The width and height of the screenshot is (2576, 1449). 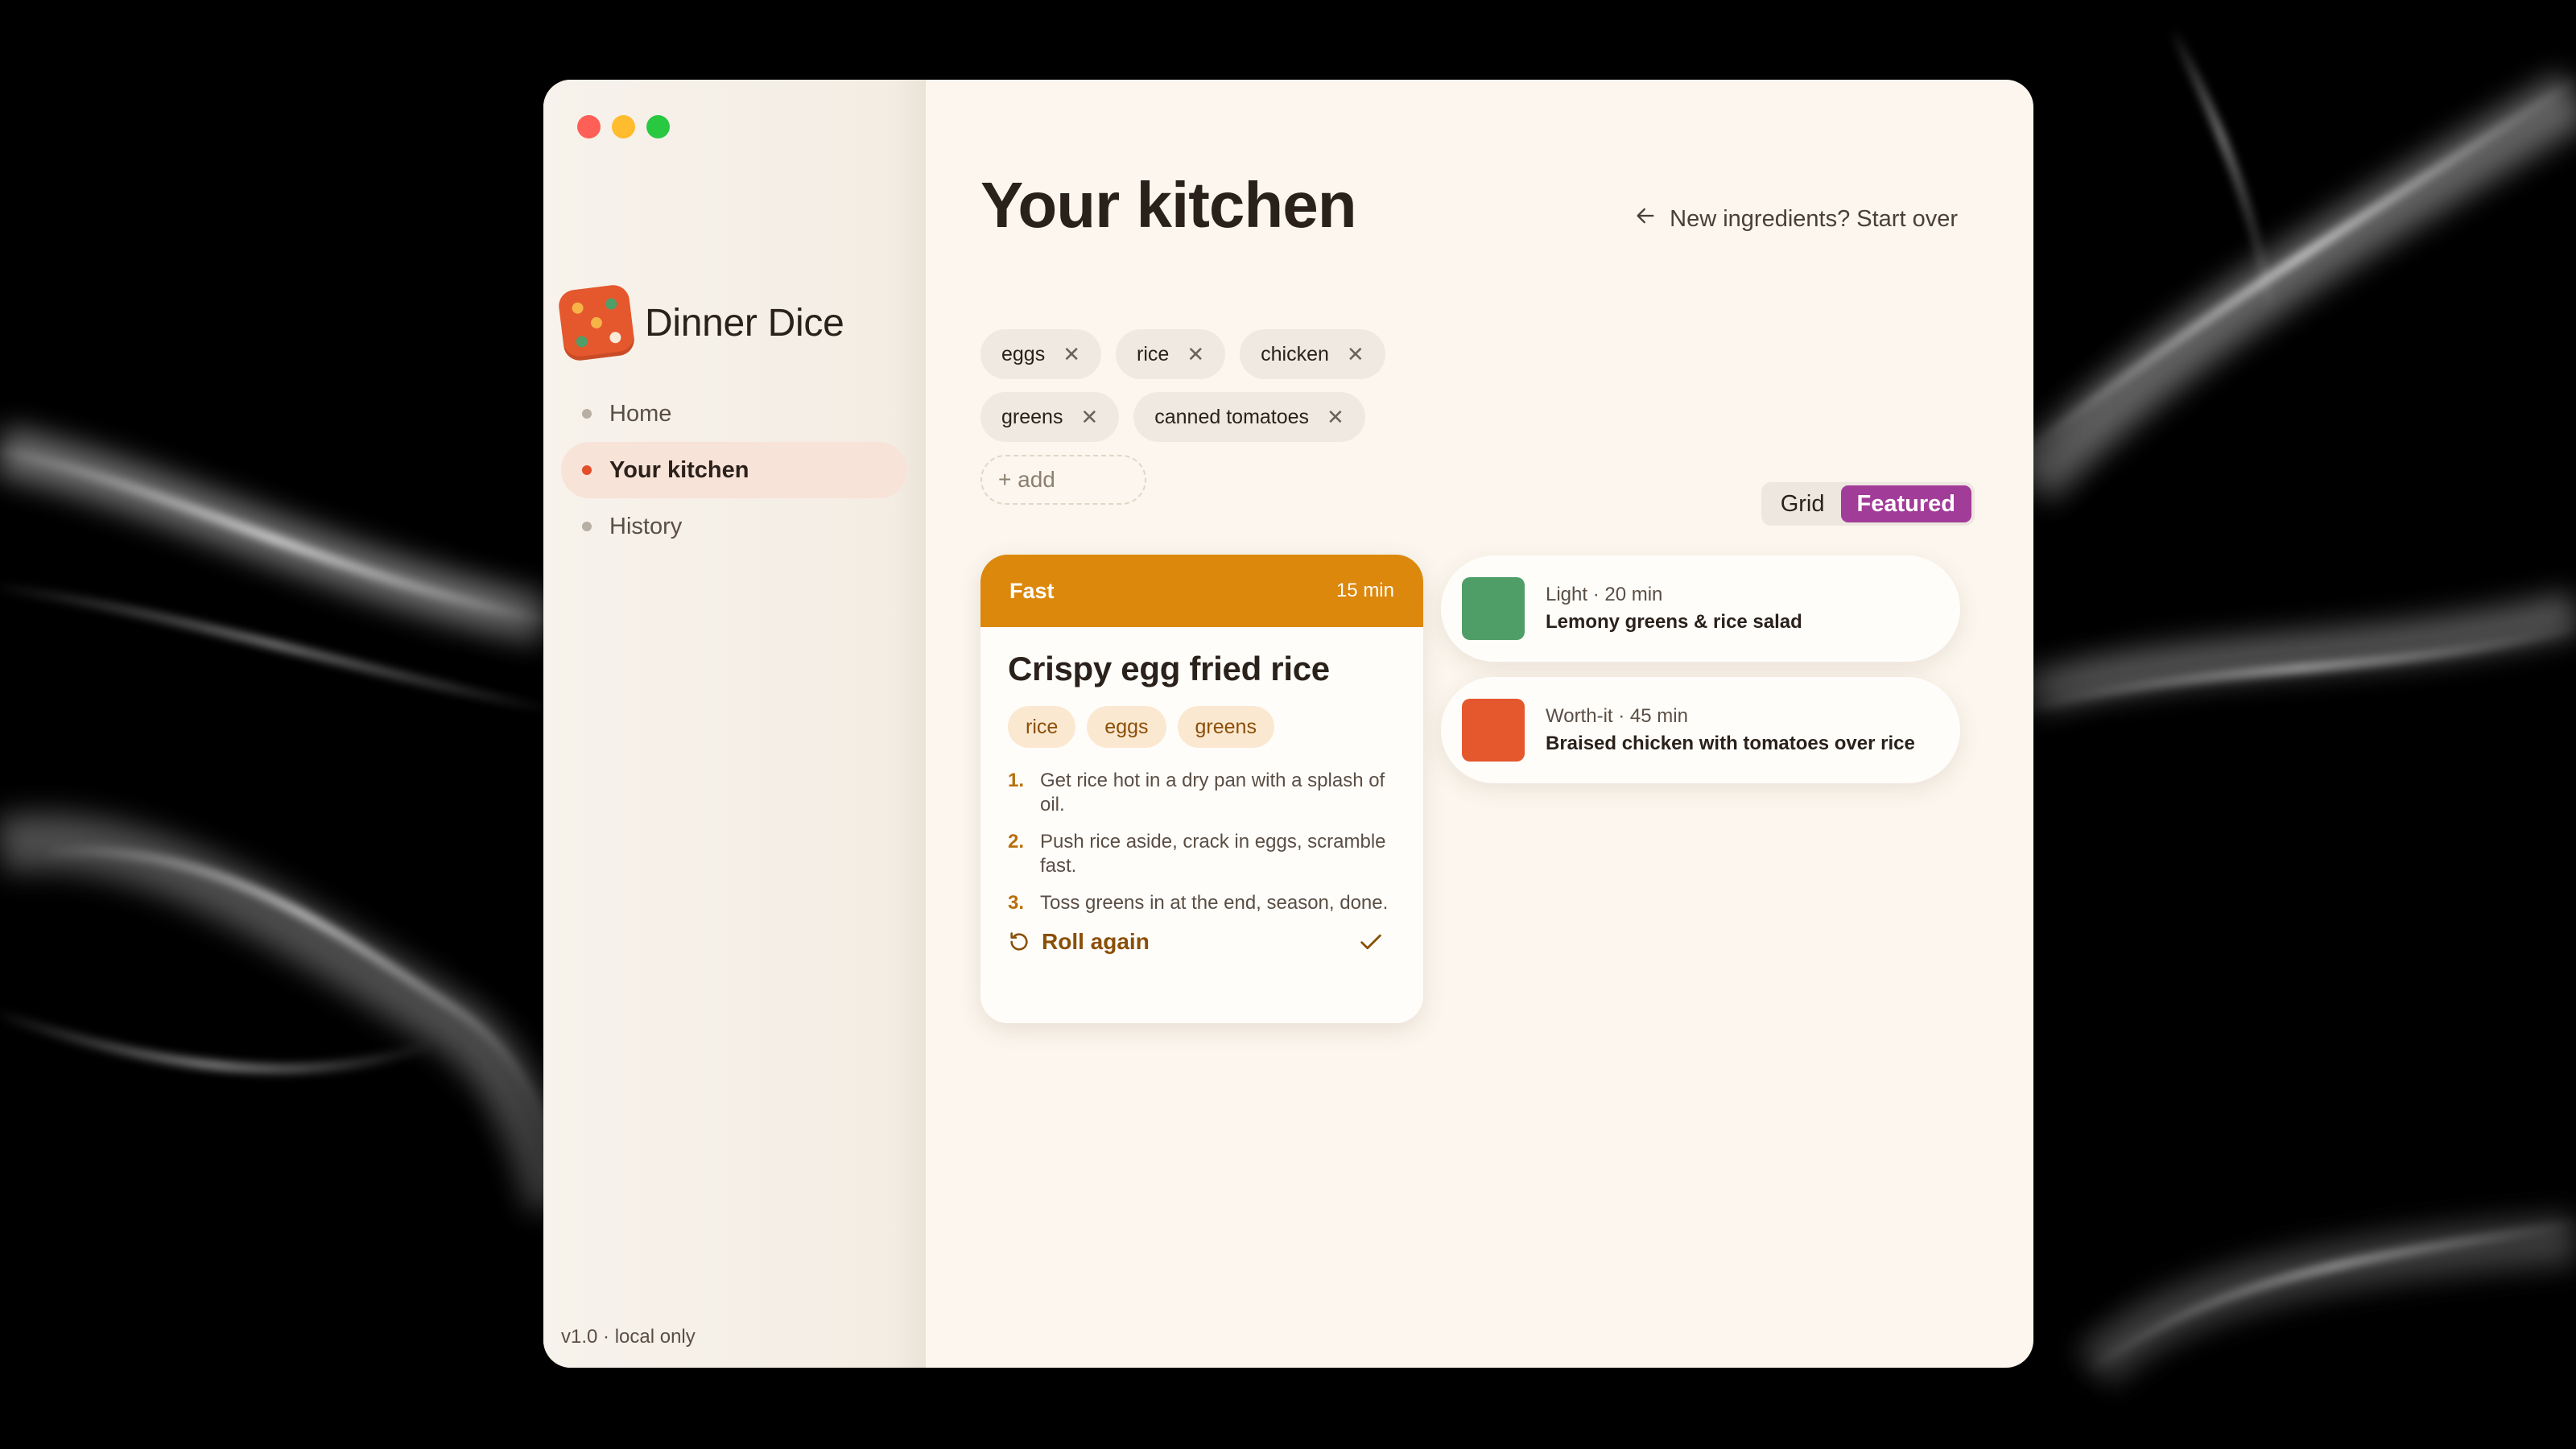 What do you see at coordinates (589, 126) in the screenshot?
I see `close-window-button` at bounding box center [589, 126].